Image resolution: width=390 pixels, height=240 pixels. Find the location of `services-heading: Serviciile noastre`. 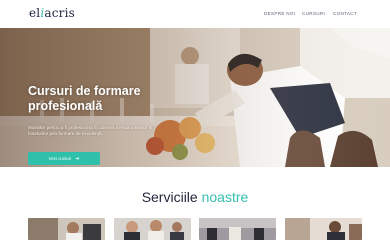

services-heading: Serviciile noastre is located at coordinates (195, 197).